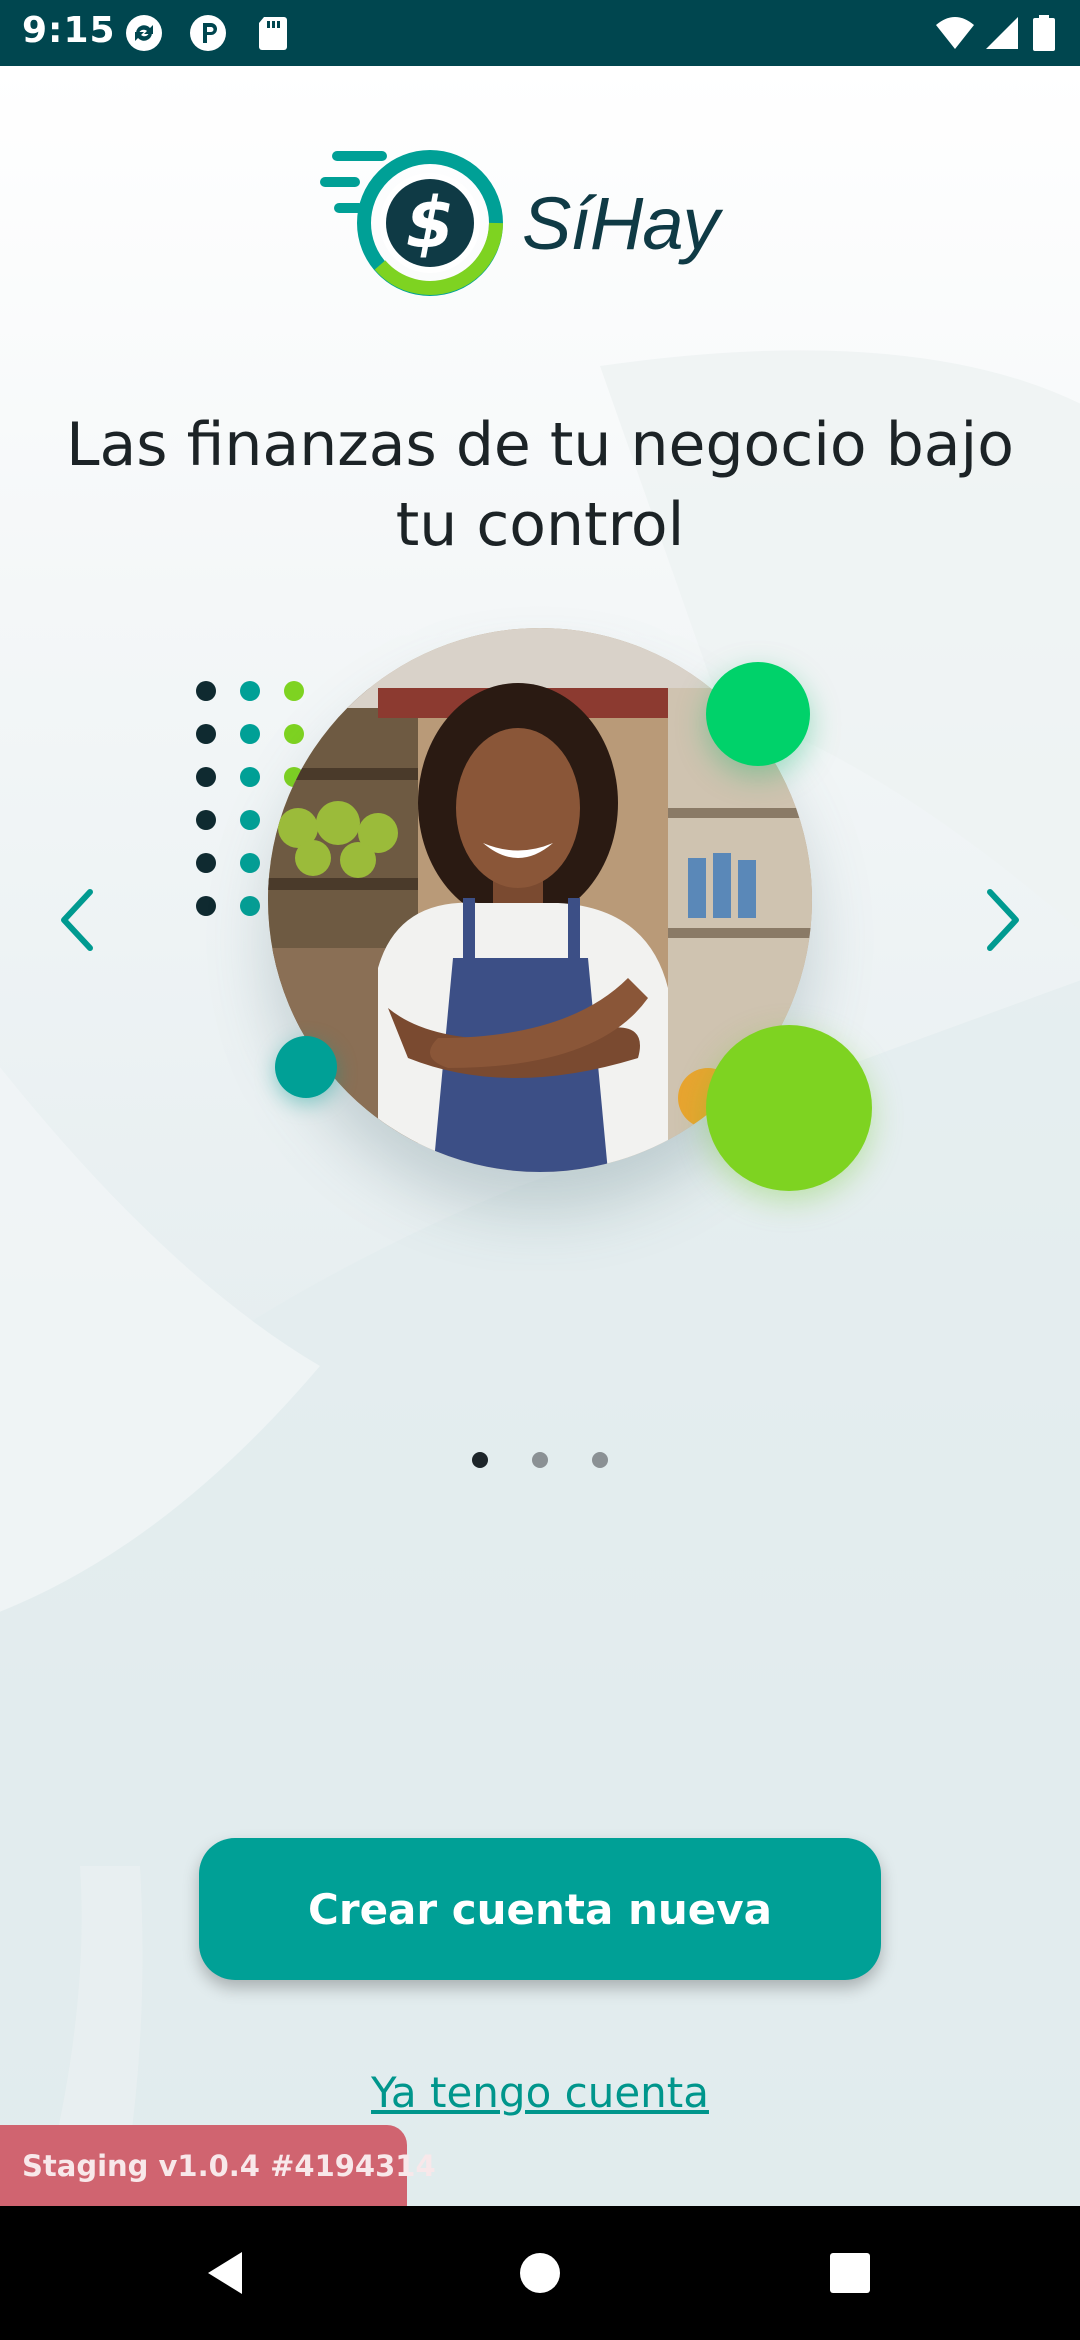 The image size is (1080, 2340). Describe the element at coordinates (69, 30) in the screenshot. I see `status-time: 9:15` at that location.